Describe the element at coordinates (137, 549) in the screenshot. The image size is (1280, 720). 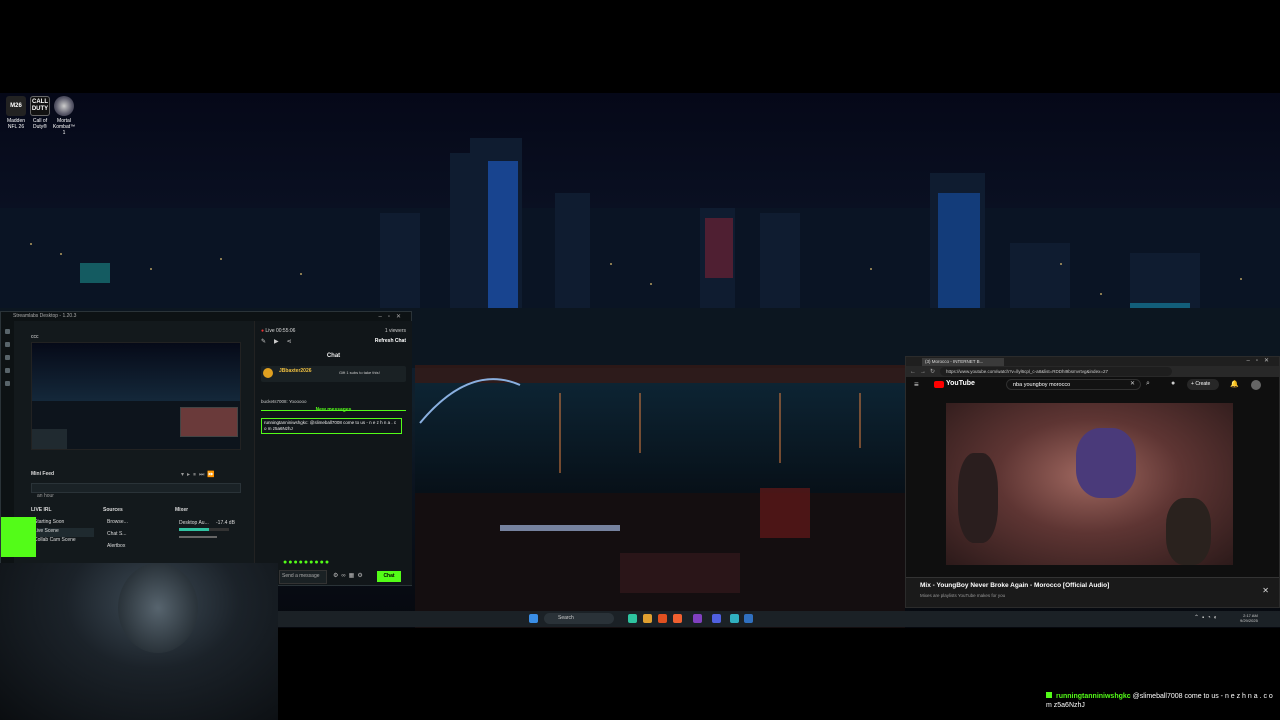
I see `source-item: Alertbox` at that location.